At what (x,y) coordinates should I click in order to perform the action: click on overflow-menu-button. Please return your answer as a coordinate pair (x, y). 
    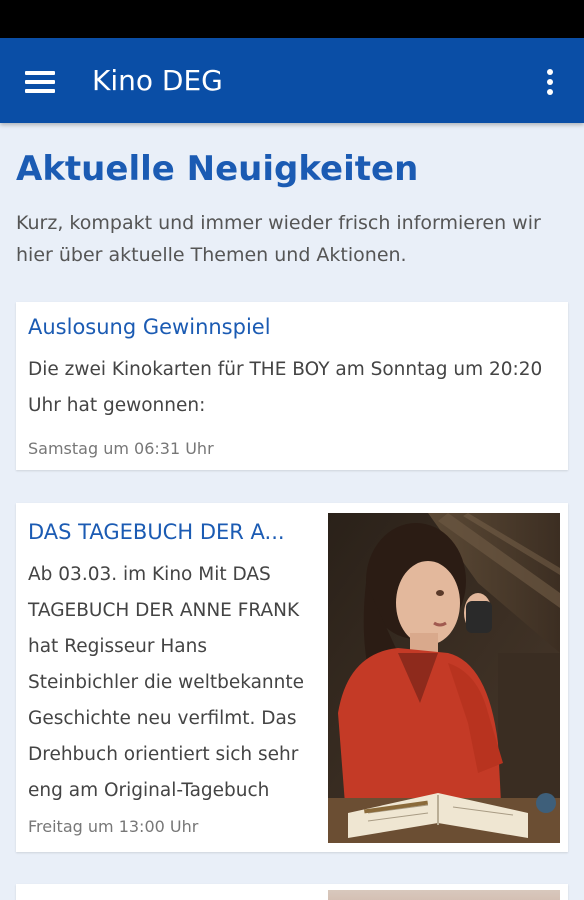
    Looking at the image, I should click on (550, 82).